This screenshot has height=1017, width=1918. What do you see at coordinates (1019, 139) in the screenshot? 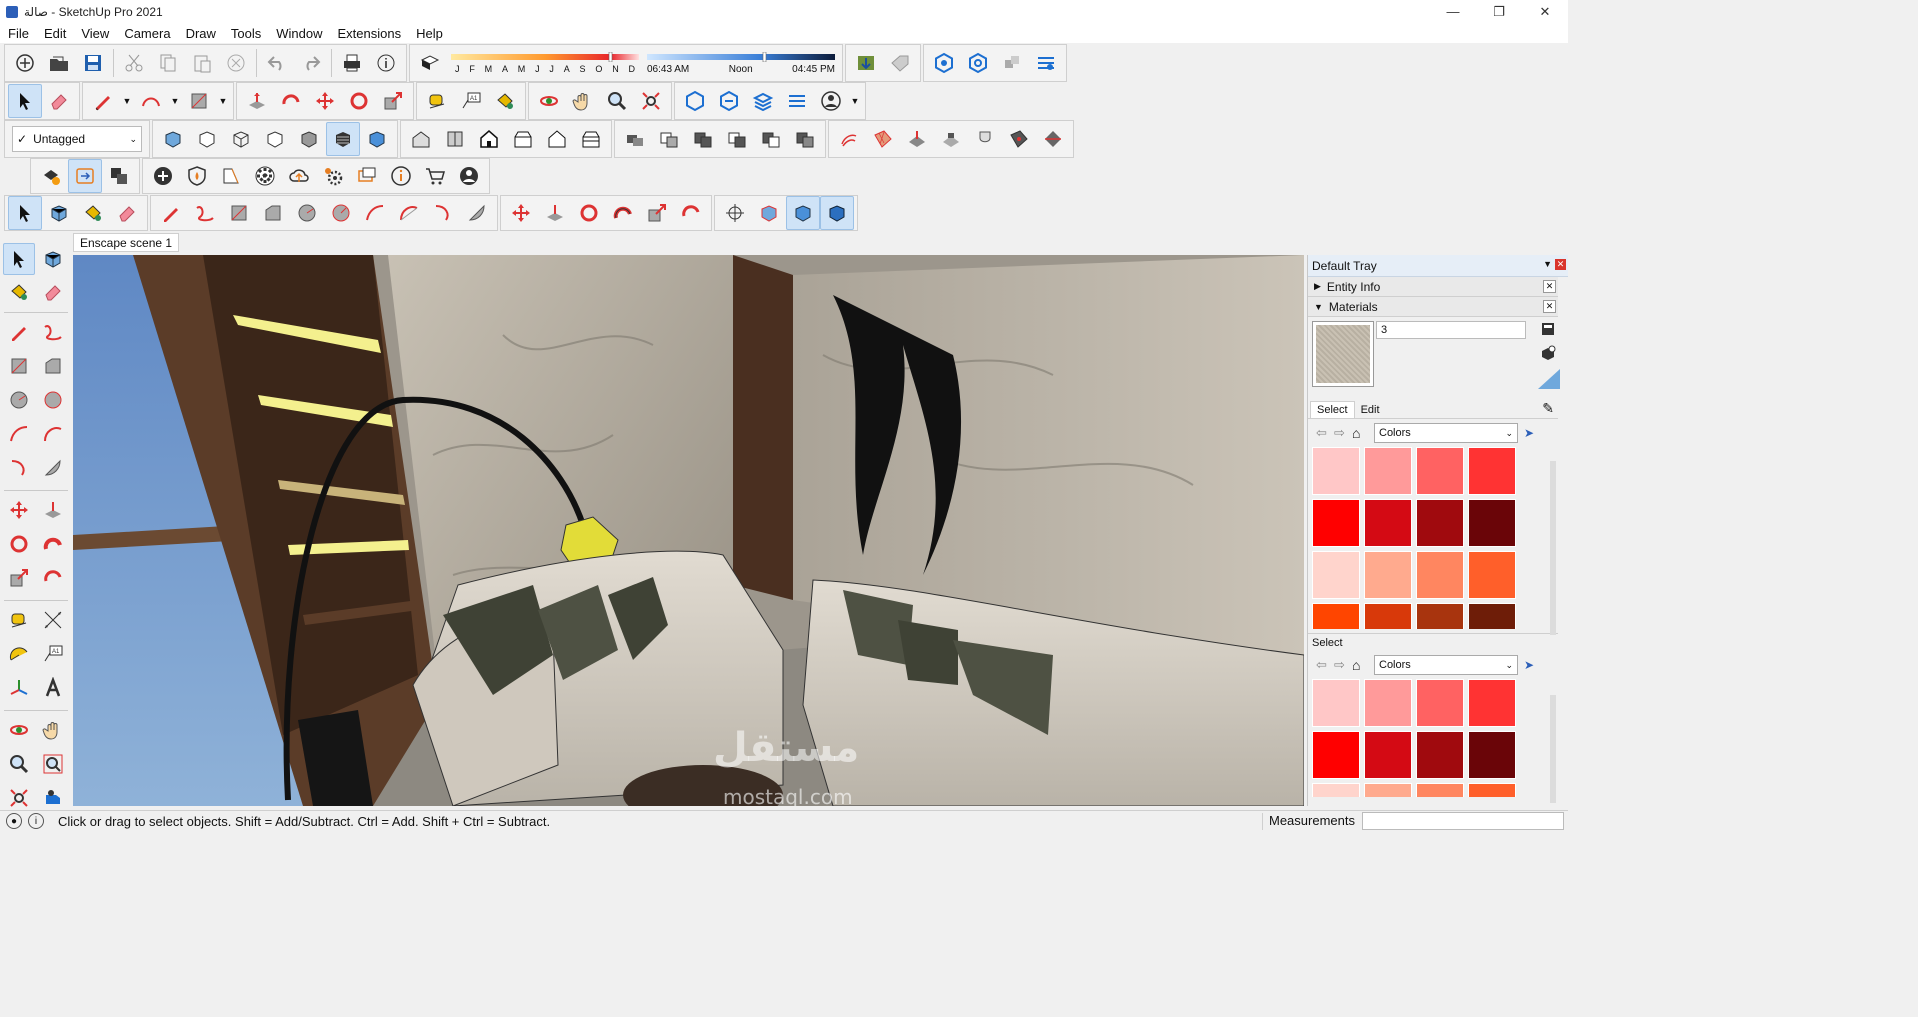
I see `add-detail-button` at bounding box center [1019, 139].